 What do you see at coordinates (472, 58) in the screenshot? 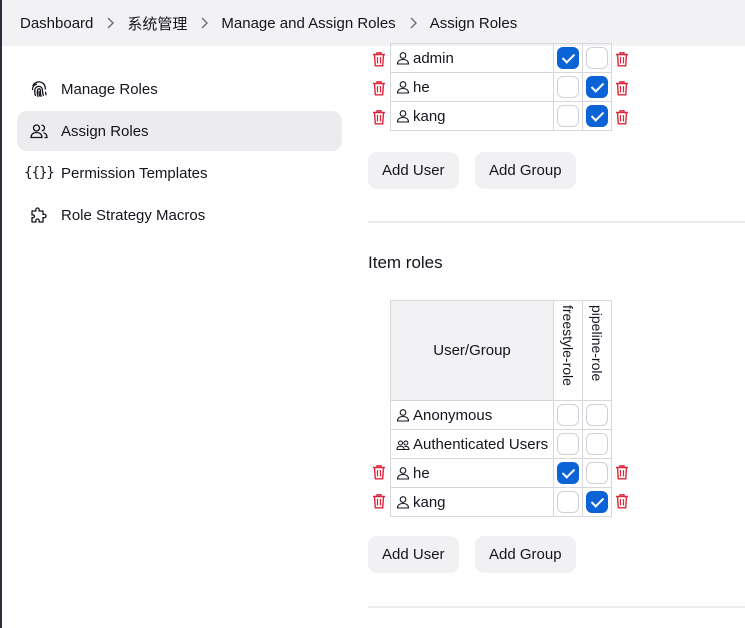
I see `user-cell: admin` at bounding box center [472, 58].